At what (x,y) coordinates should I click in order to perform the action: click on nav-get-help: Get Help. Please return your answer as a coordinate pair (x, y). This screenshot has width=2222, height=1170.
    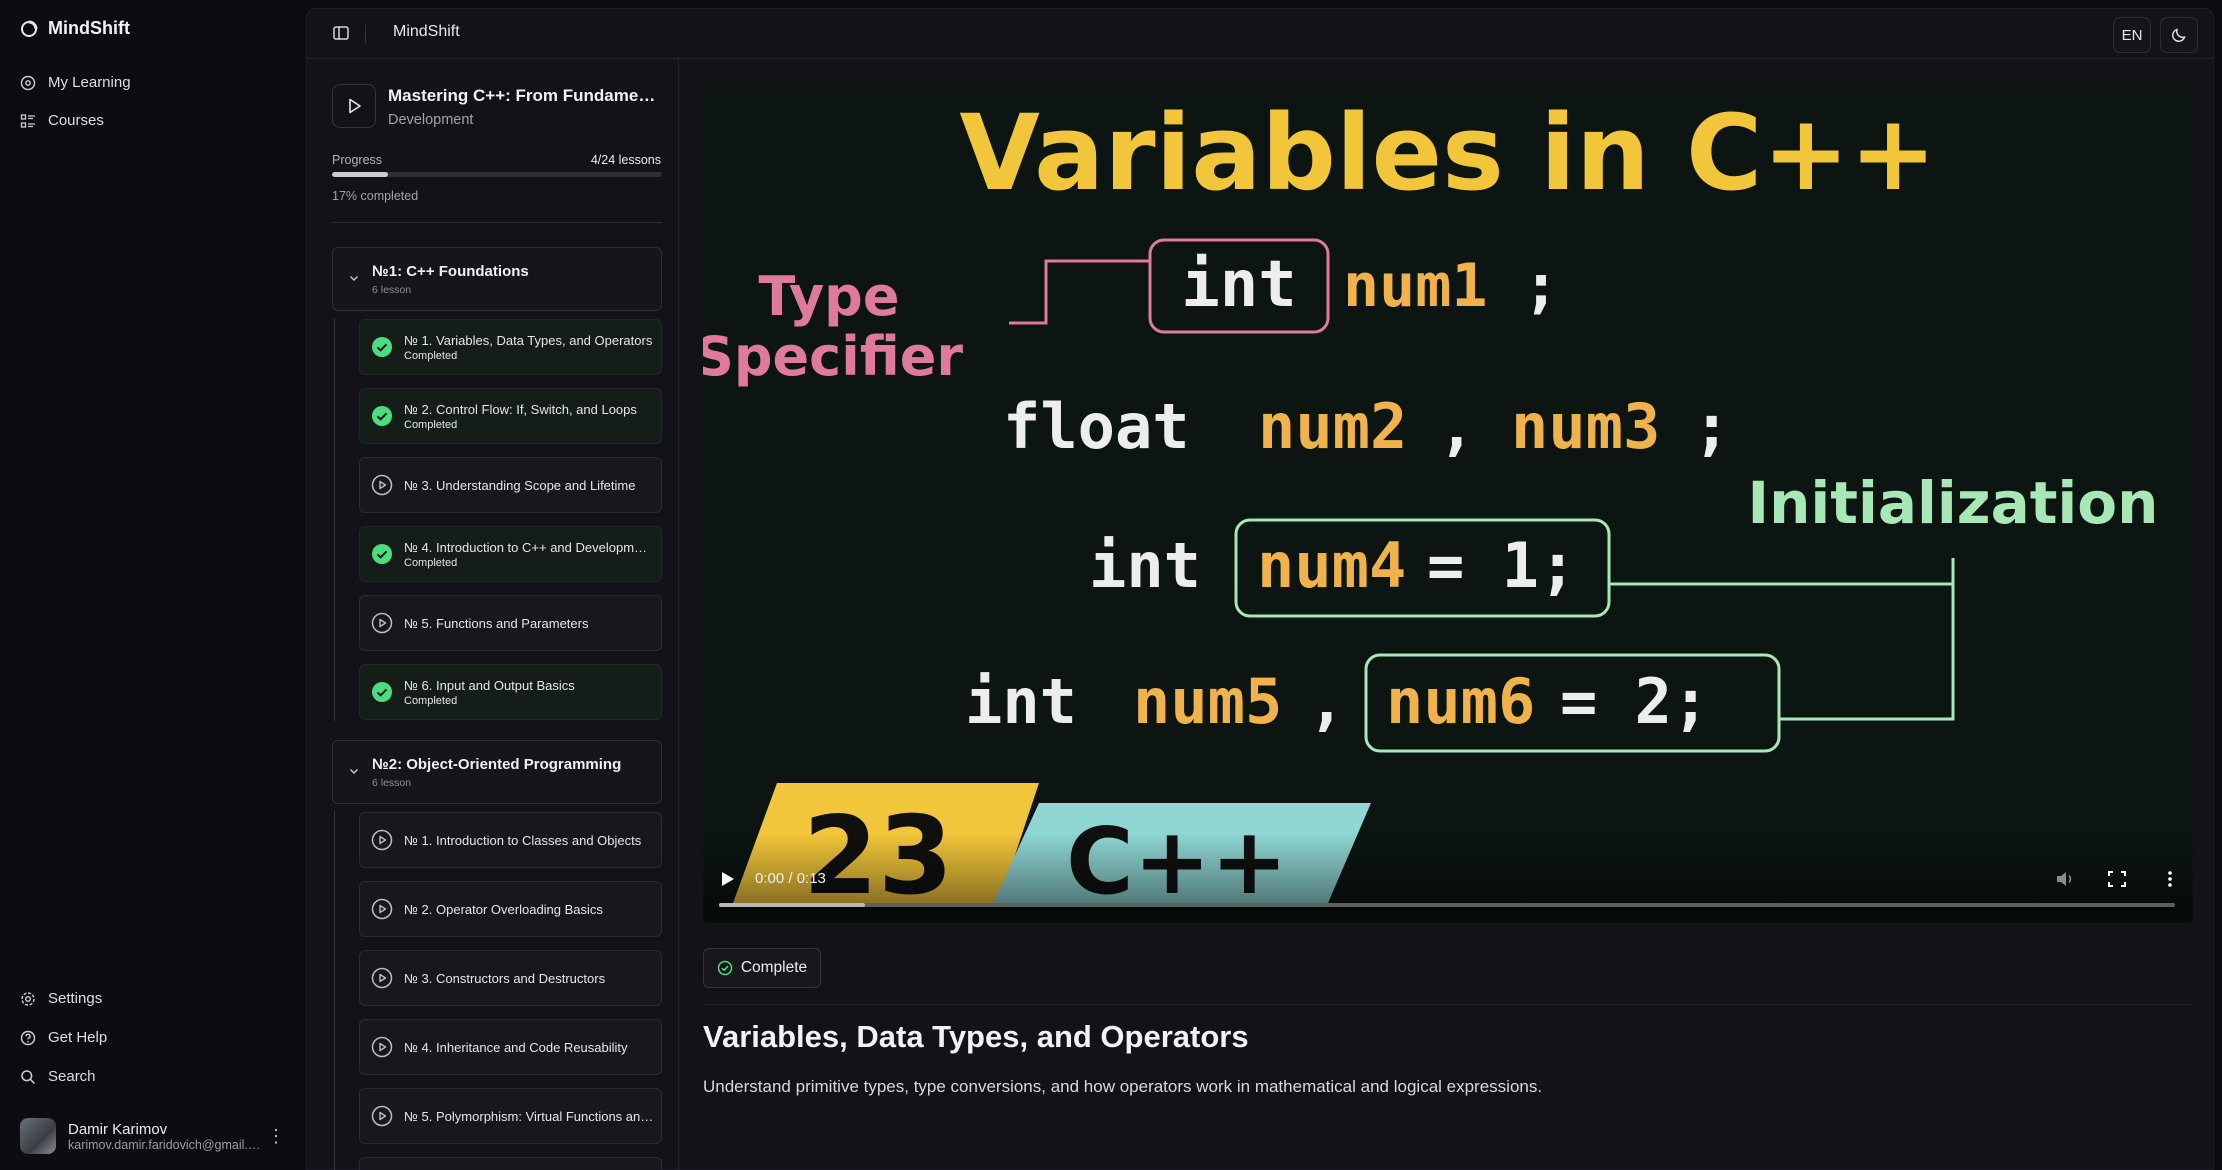
    Looking at the image, I should click on (63, 1037).